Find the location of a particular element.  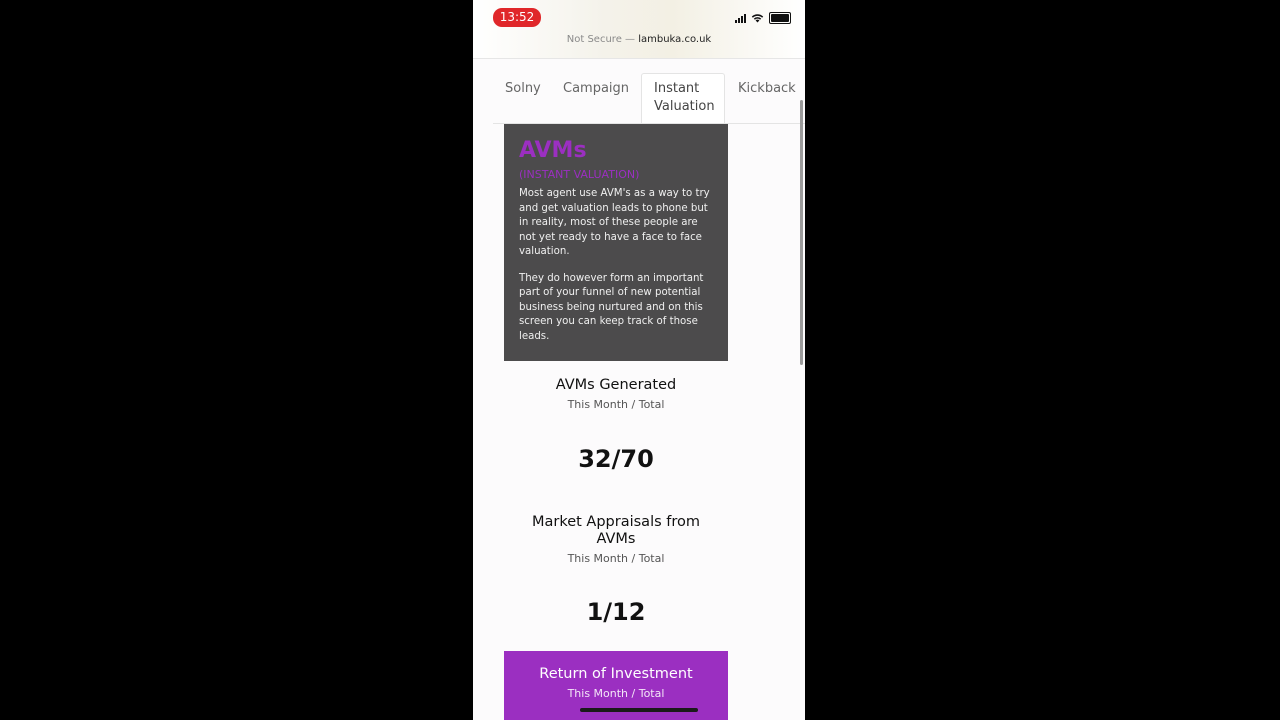

tab-instant-valuation: Instant Valuation is located at coordinates (683, 98).